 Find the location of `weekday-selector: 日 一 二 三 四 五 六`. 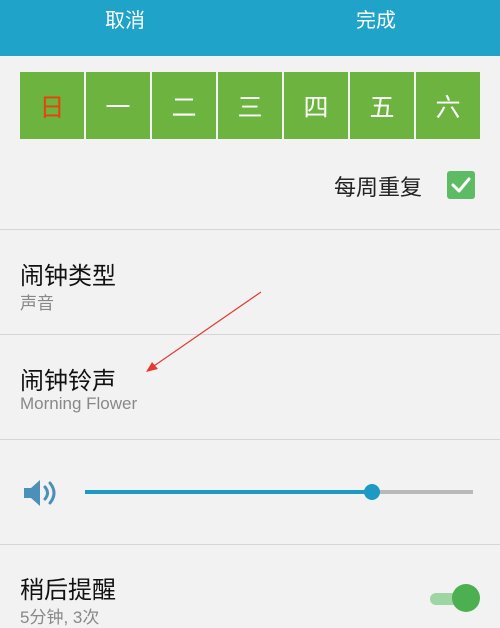

weekday-selector: 日 一 二 三 四 五 六 is located at coordinates (251, 105).